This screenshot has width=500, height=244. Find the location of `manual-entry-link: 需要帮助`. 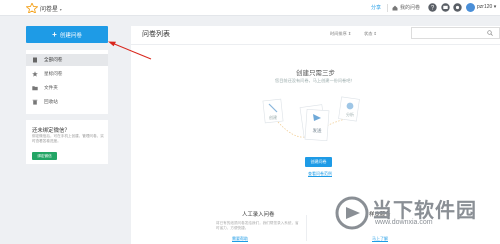

manual-entry-link: 需要帮助 is located at coordinates (240, 239).